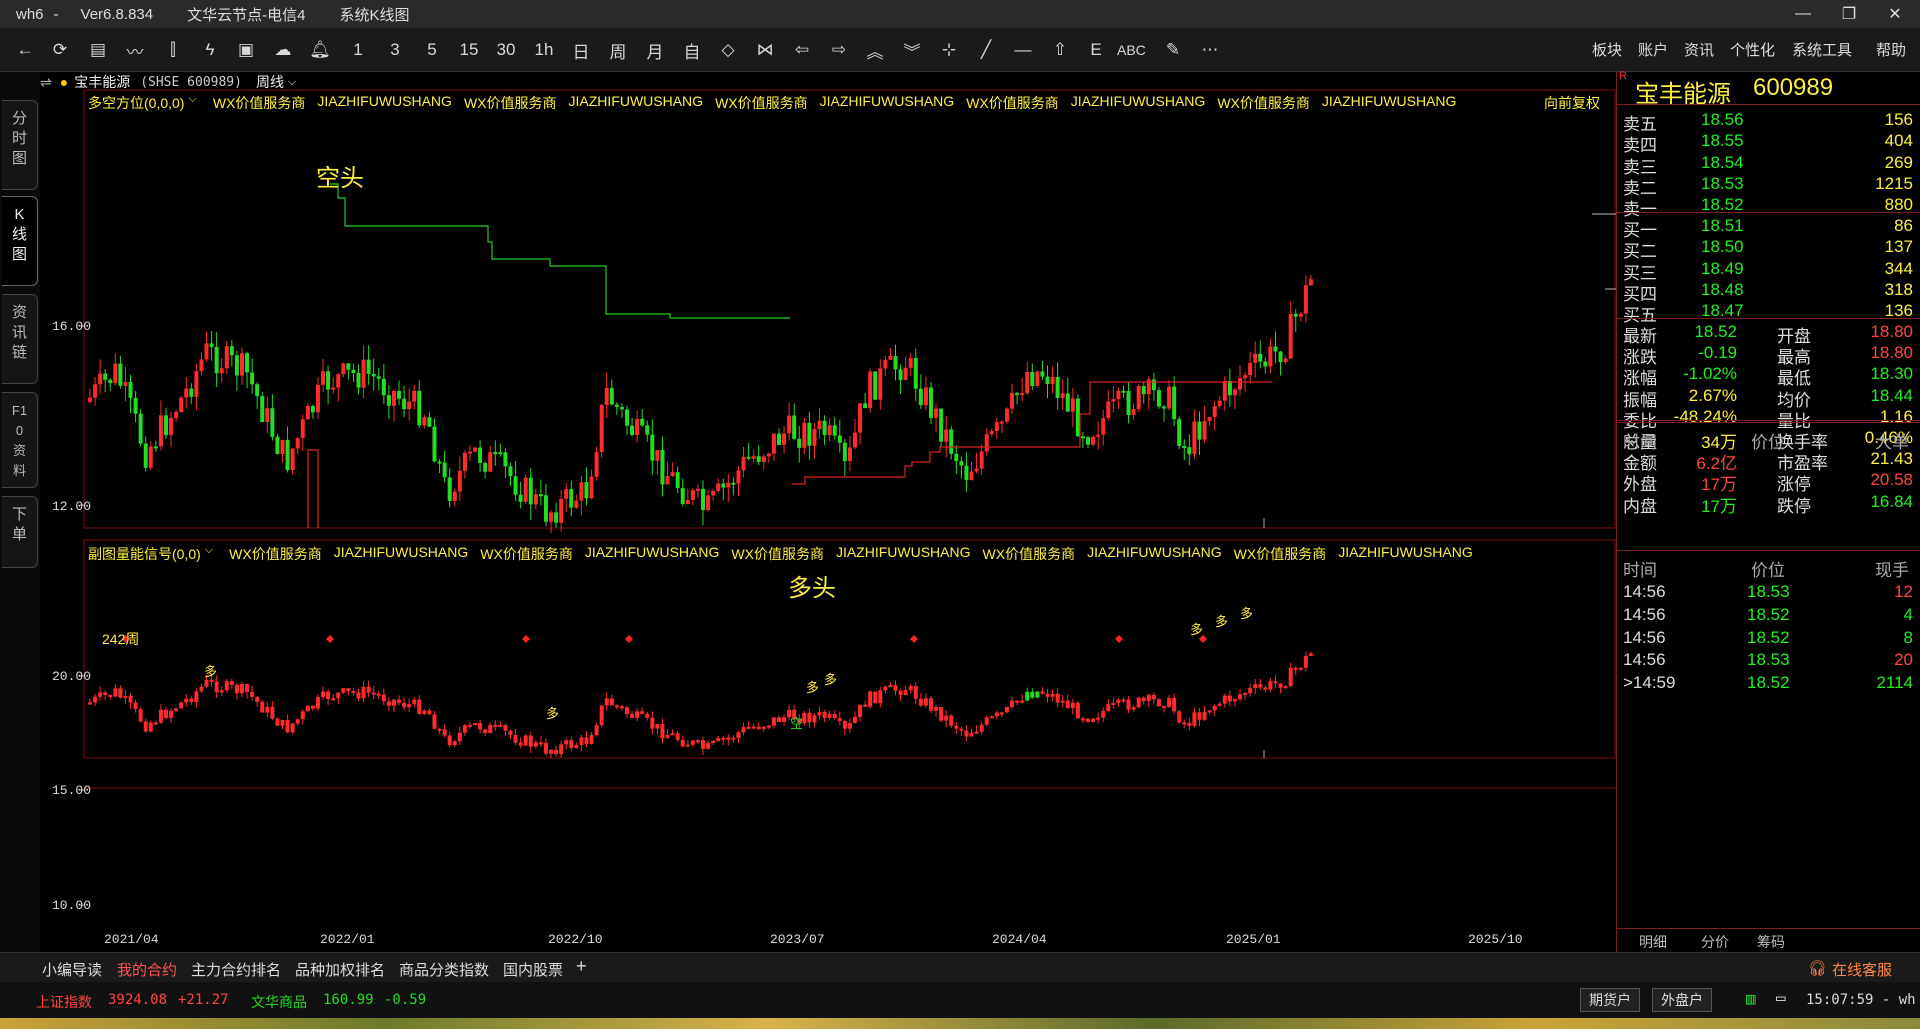  I want to click on hline-icon: —, so click(1023, 50).